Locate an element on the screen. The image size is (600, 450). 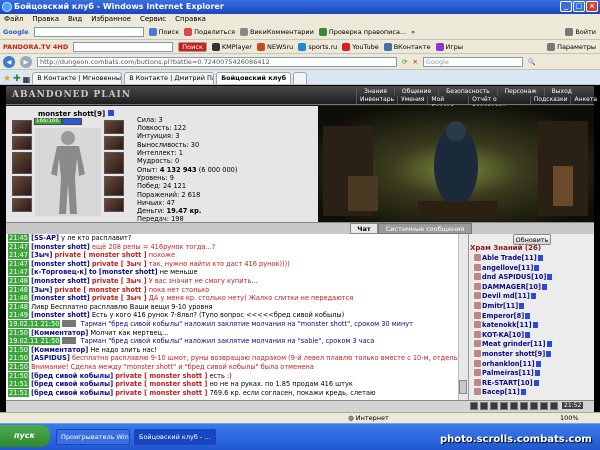
equip-slot-earrings is located at coordinates (114, 127).